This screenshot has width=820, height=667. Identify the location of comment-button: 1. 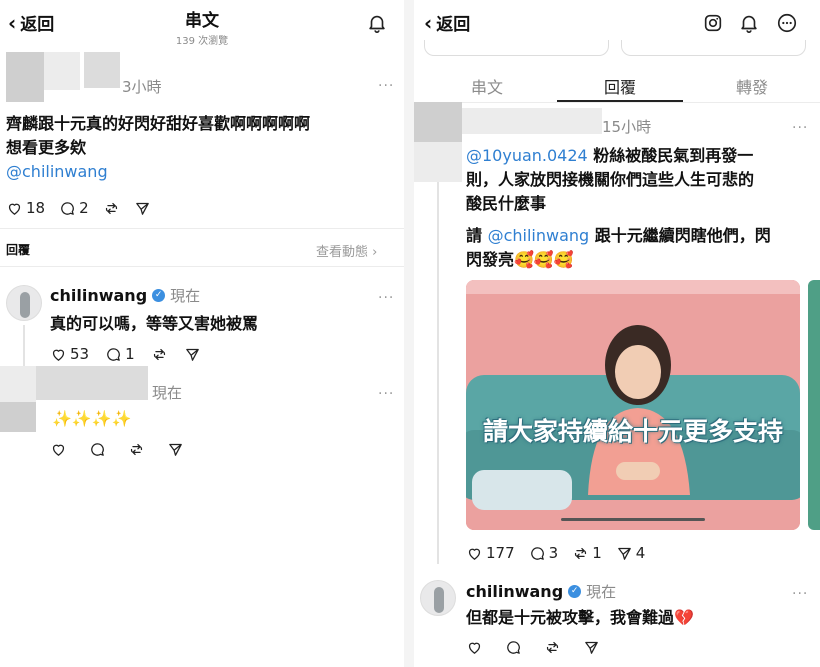
(120, 354).